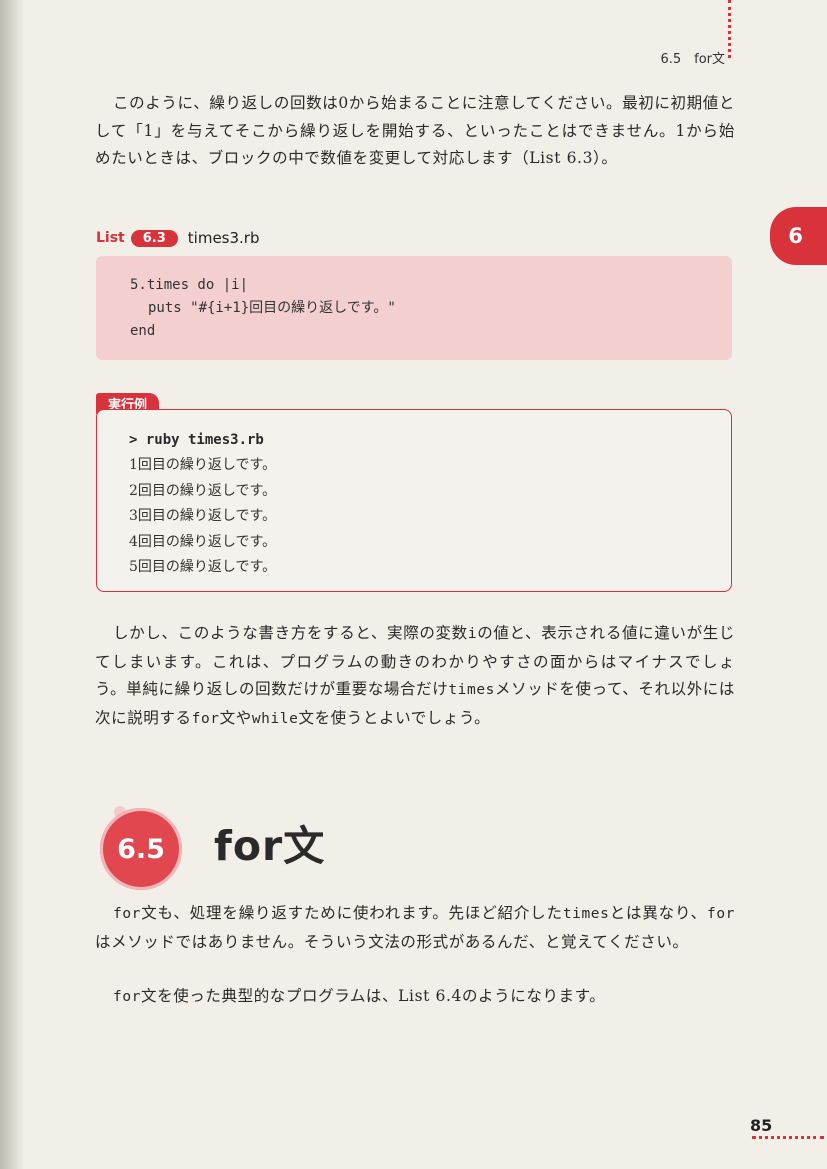  I want to click on text-span: とは異なり、, so click(658, 913).